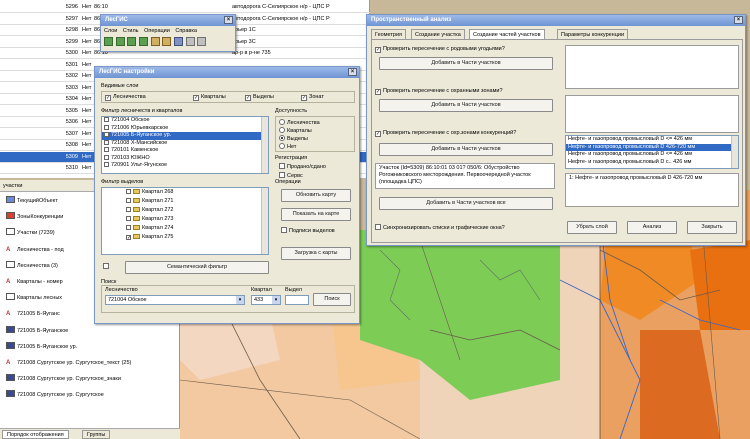 The width and height of the screenshot is (750, 439). I want to click on layer-item: A Лесничества - под, so click(32, 250).